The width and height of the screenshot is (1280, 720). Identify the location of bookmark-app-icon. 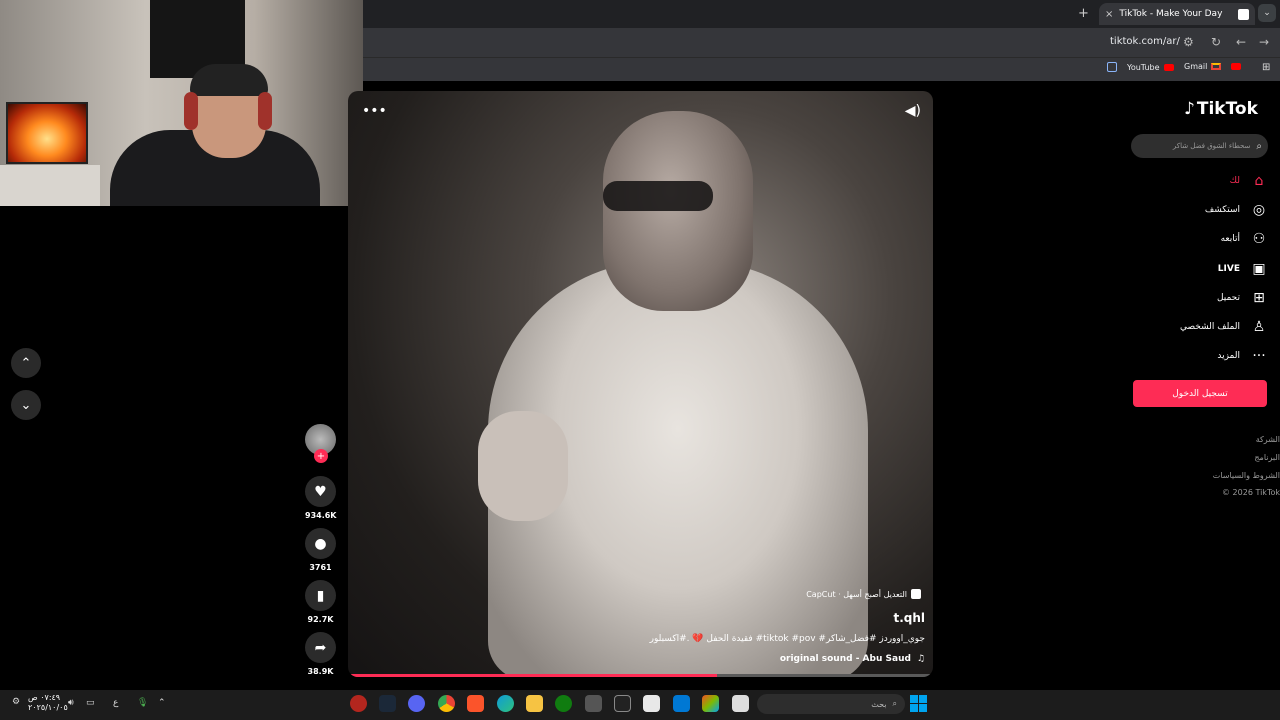
(1112, 67).